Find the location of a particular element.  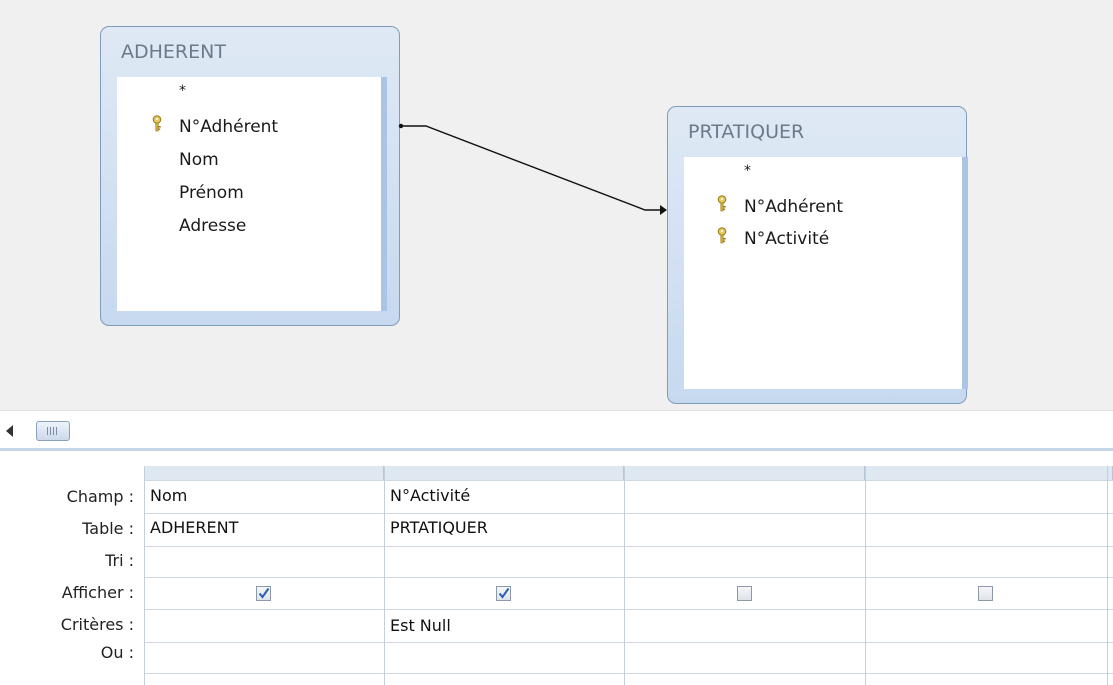

table-title-prtatiquer: PRTATIQUER is located at coordinates (746, 132).